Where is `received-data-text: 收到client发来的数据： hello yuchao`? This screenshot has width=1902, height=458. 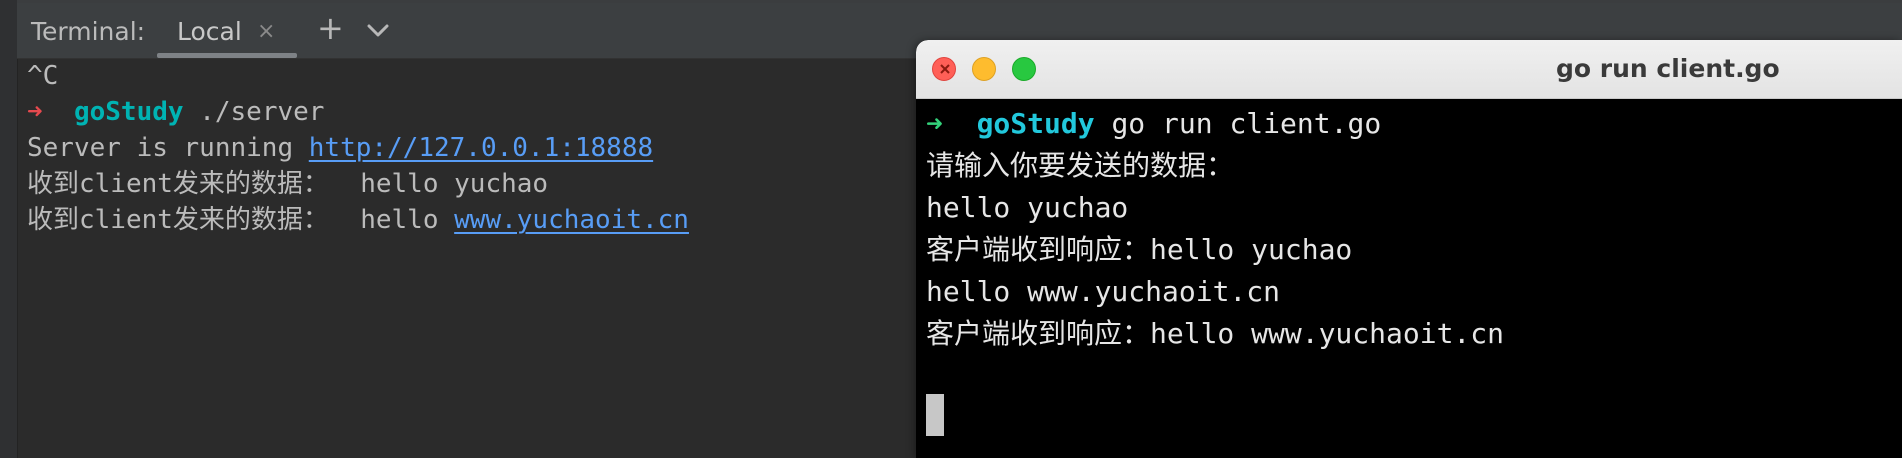
received-data-text: 收到client发来的数据： hello yuchao is located at coordinates (288, 184).